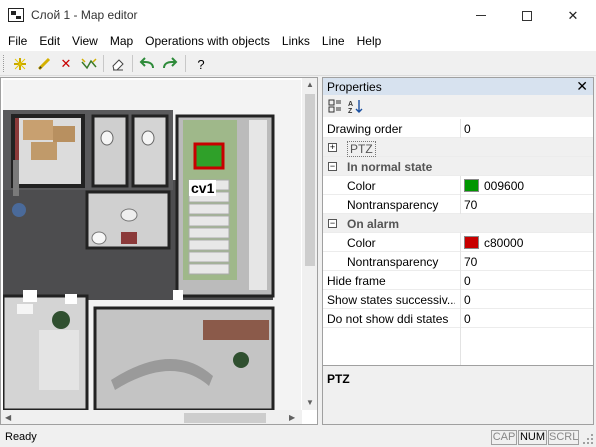  I want to click on menu-edit: Edit, so click(49, 41).